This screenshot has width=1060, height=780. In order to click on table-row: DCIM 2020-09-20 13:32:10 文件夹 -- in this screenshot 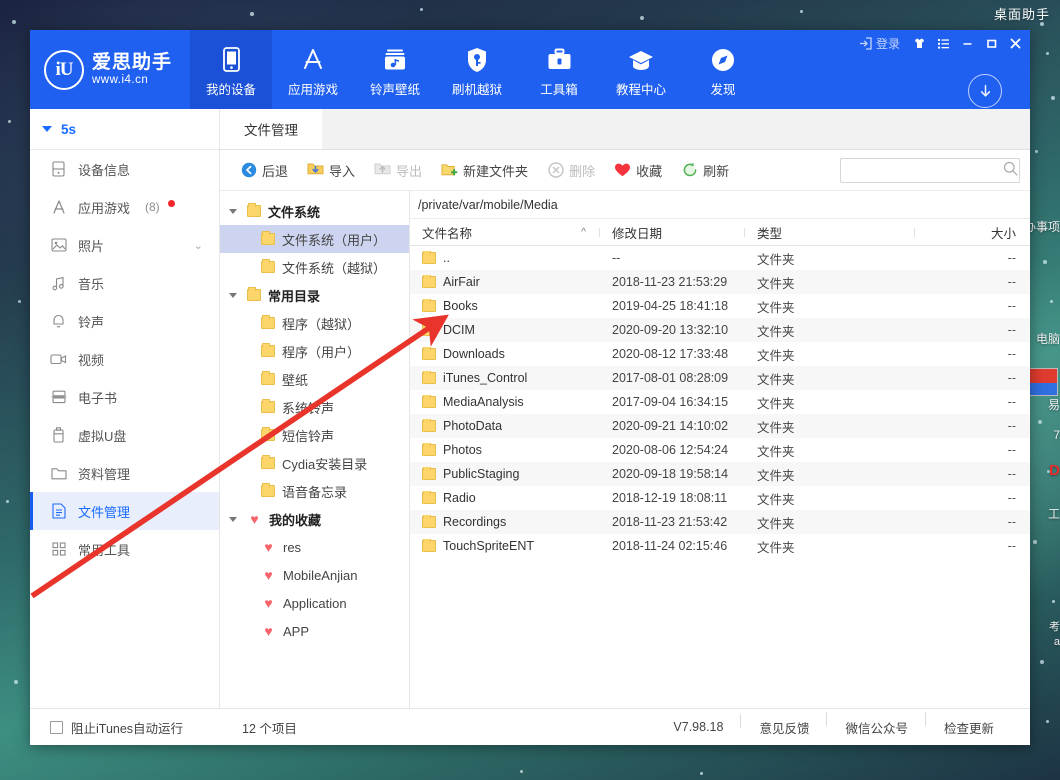, I will do `click(720, 330)`.